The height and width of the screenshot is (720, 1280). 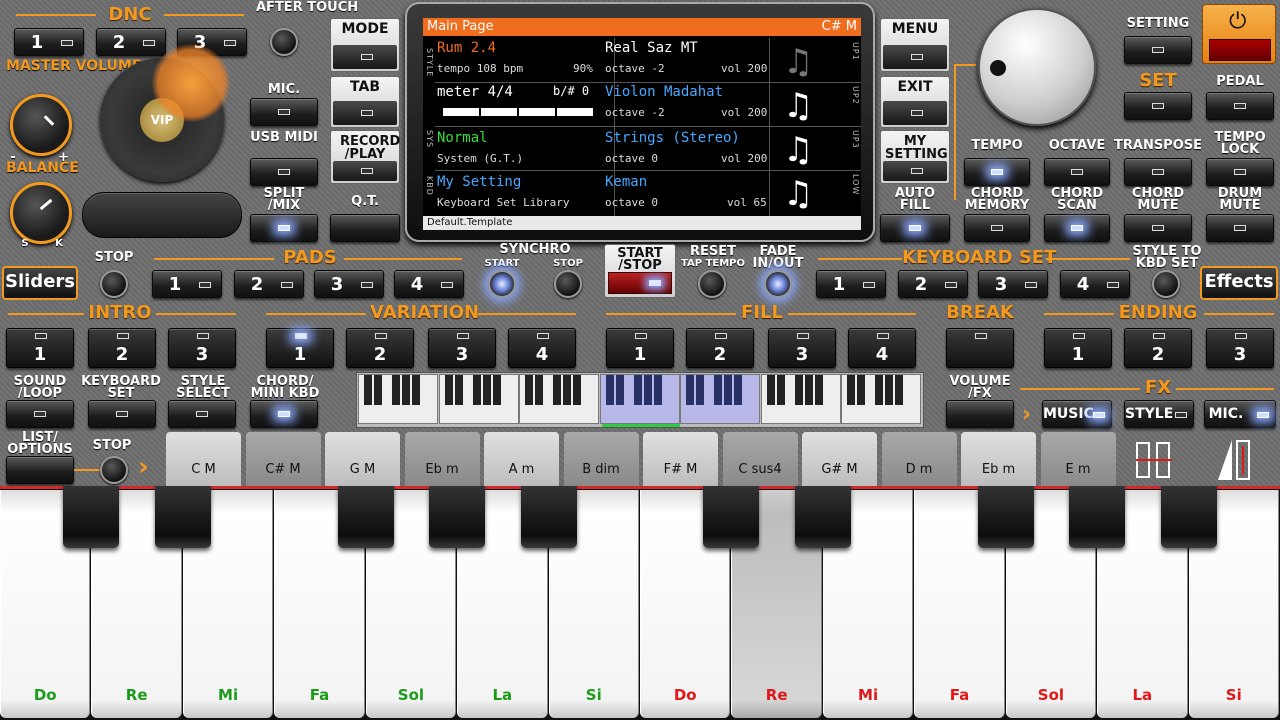 What do you see at coordinates (162, 215) in the screenshot?
I see `pitch-bend-bar` at bounding box center [162, 215].